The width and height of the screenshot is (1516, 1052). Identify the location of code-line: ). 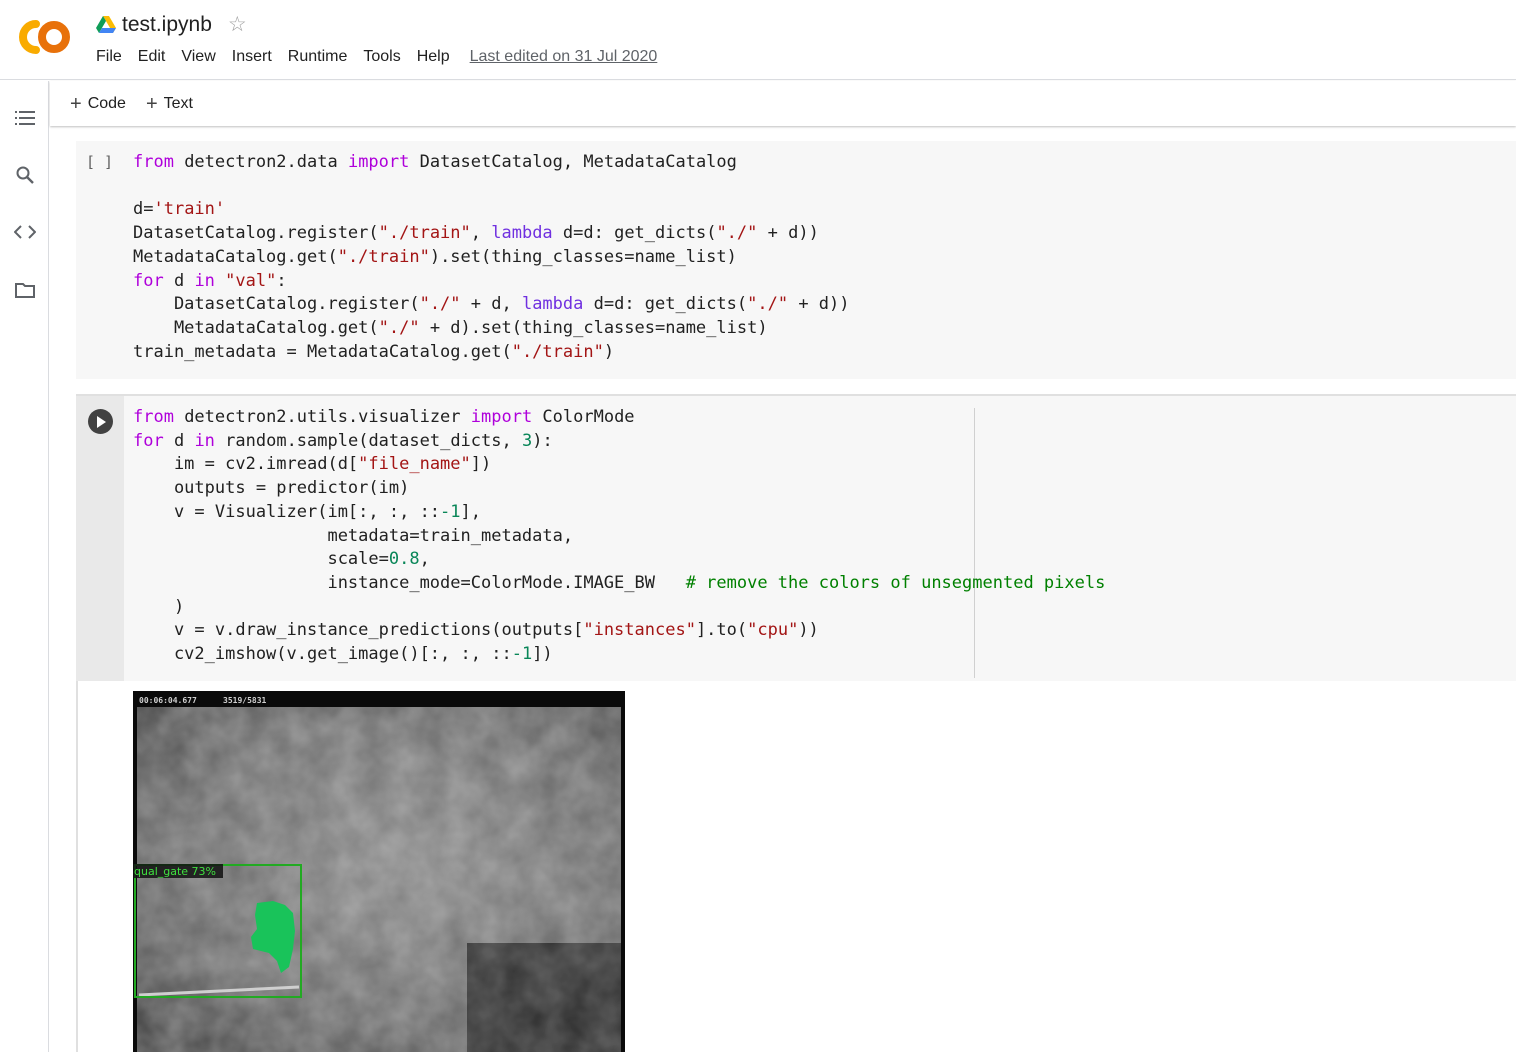
(159, 606).